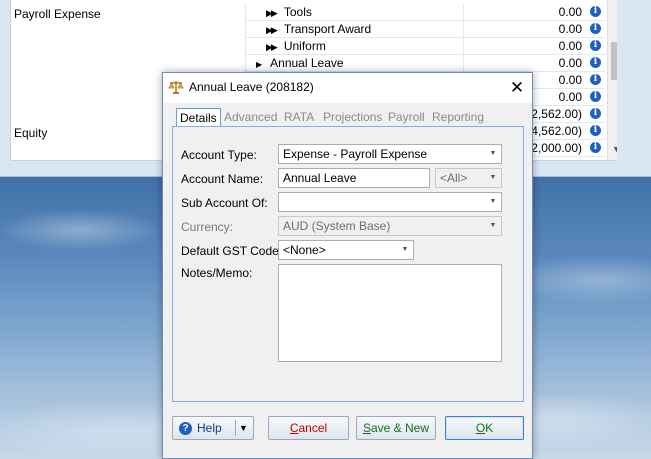 Image resolution: width=651 pixels, height=459 pixels. What do you see at coordinates (217, 273) in the screenshot?
I see `notes-label: Notes/Memo:` at bounding box center [217, 273].